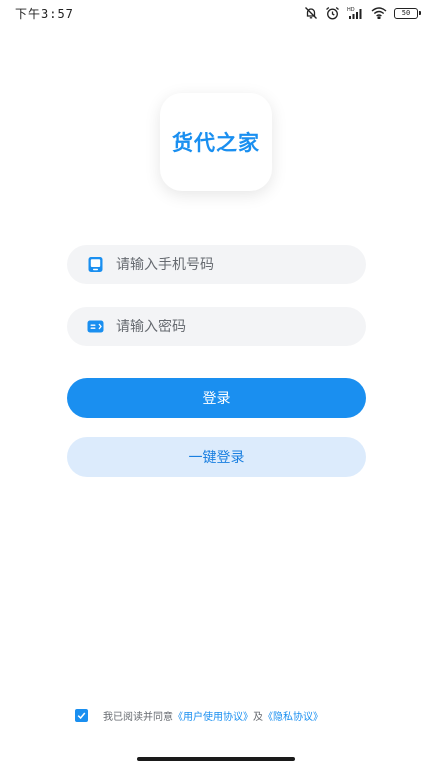 This screenshot has width=432, height=768. I want to click on phone-field, so click(216, 264).